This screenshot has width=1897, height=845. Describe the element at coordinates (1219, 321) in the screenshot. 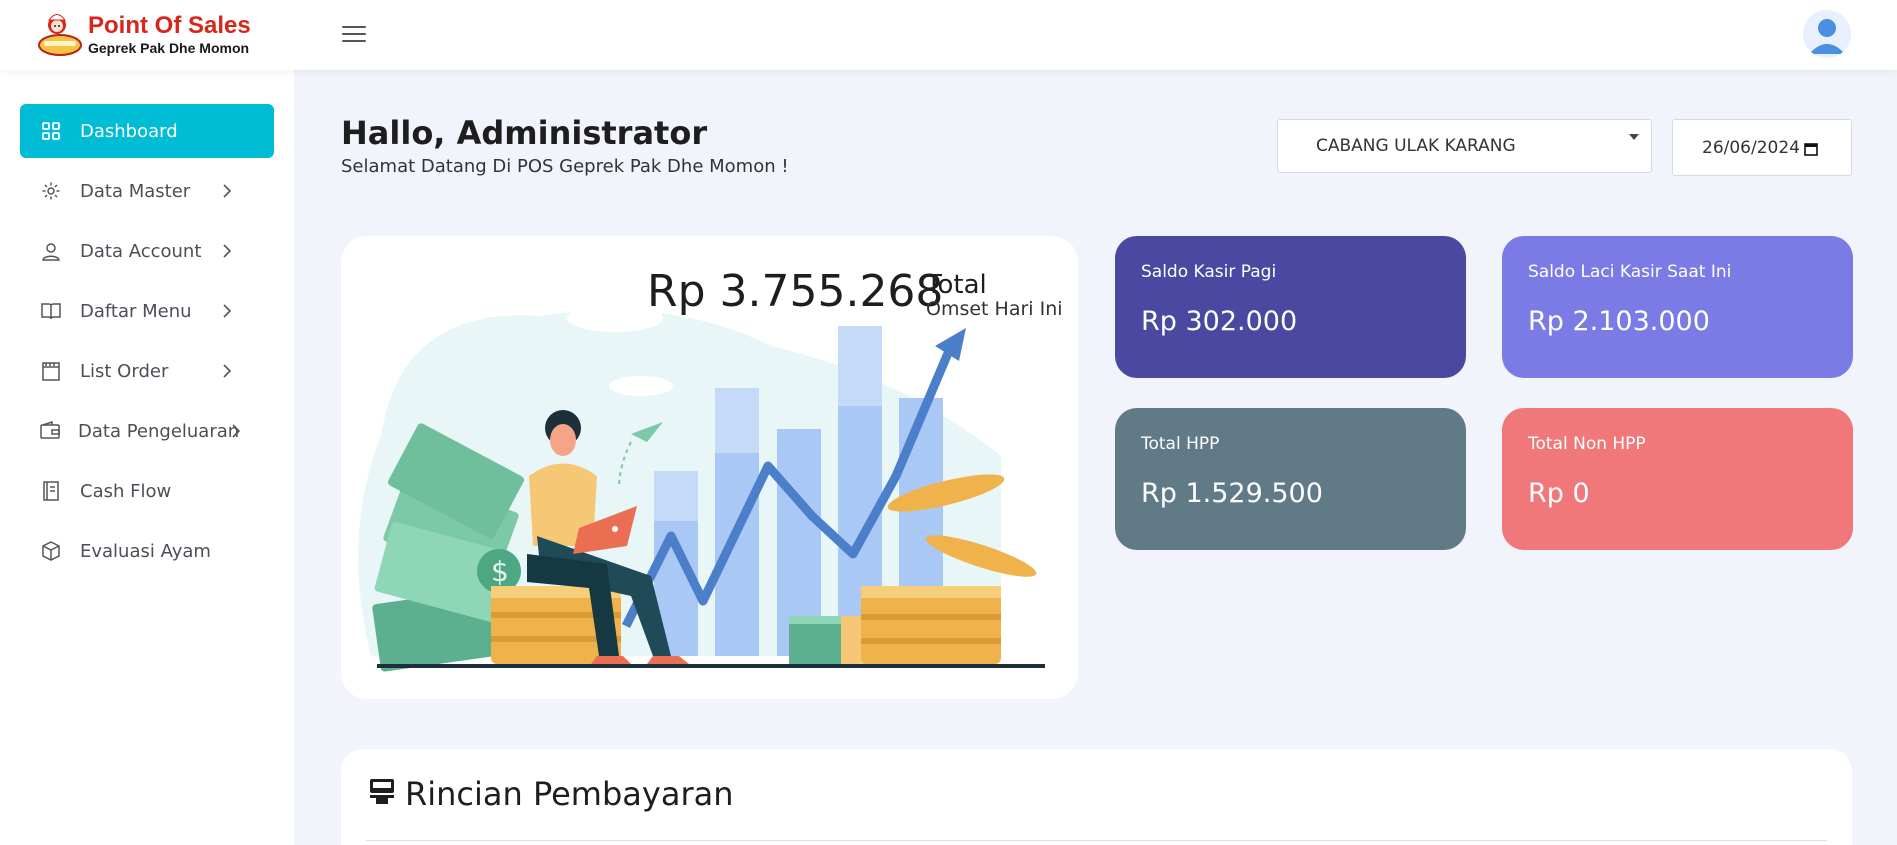

I see `stat-value: Rp 302.000` at that location.